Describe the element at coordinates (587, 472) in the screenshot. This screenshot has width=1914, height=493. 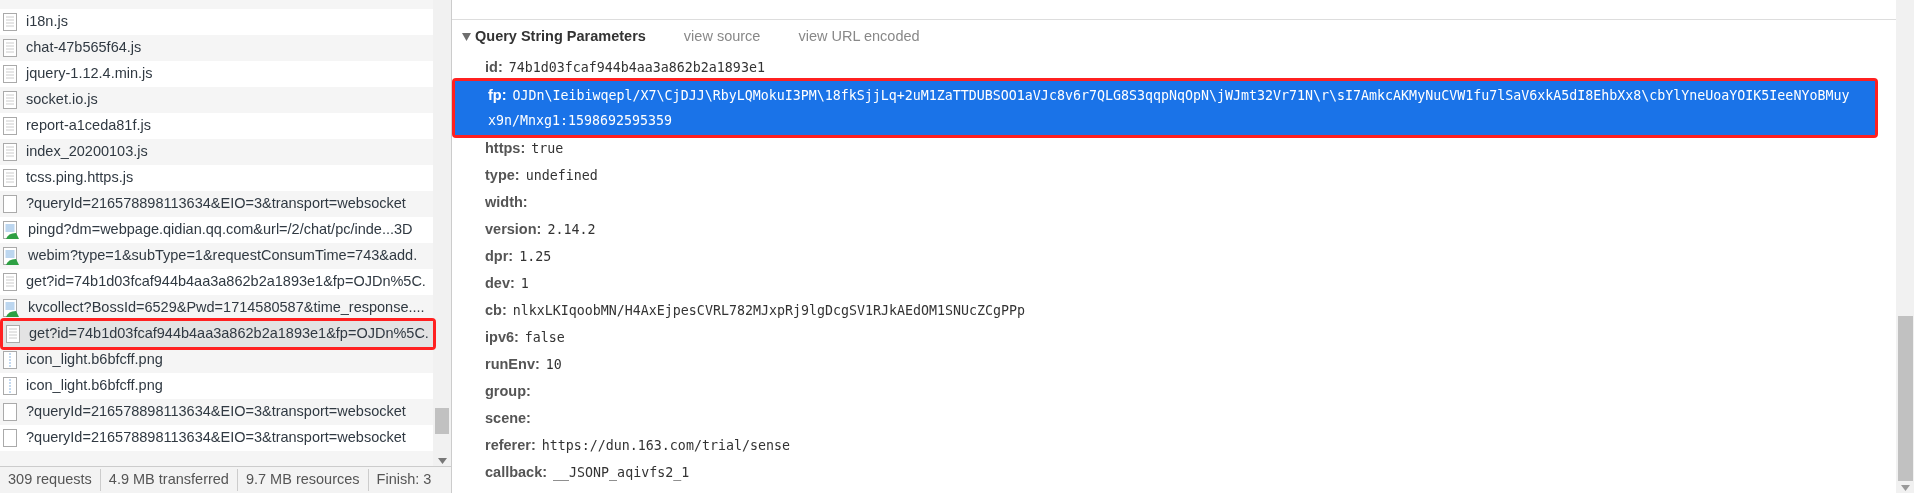
I see `param-text: callback: __JSONP_aqivfs2_1` at that location.